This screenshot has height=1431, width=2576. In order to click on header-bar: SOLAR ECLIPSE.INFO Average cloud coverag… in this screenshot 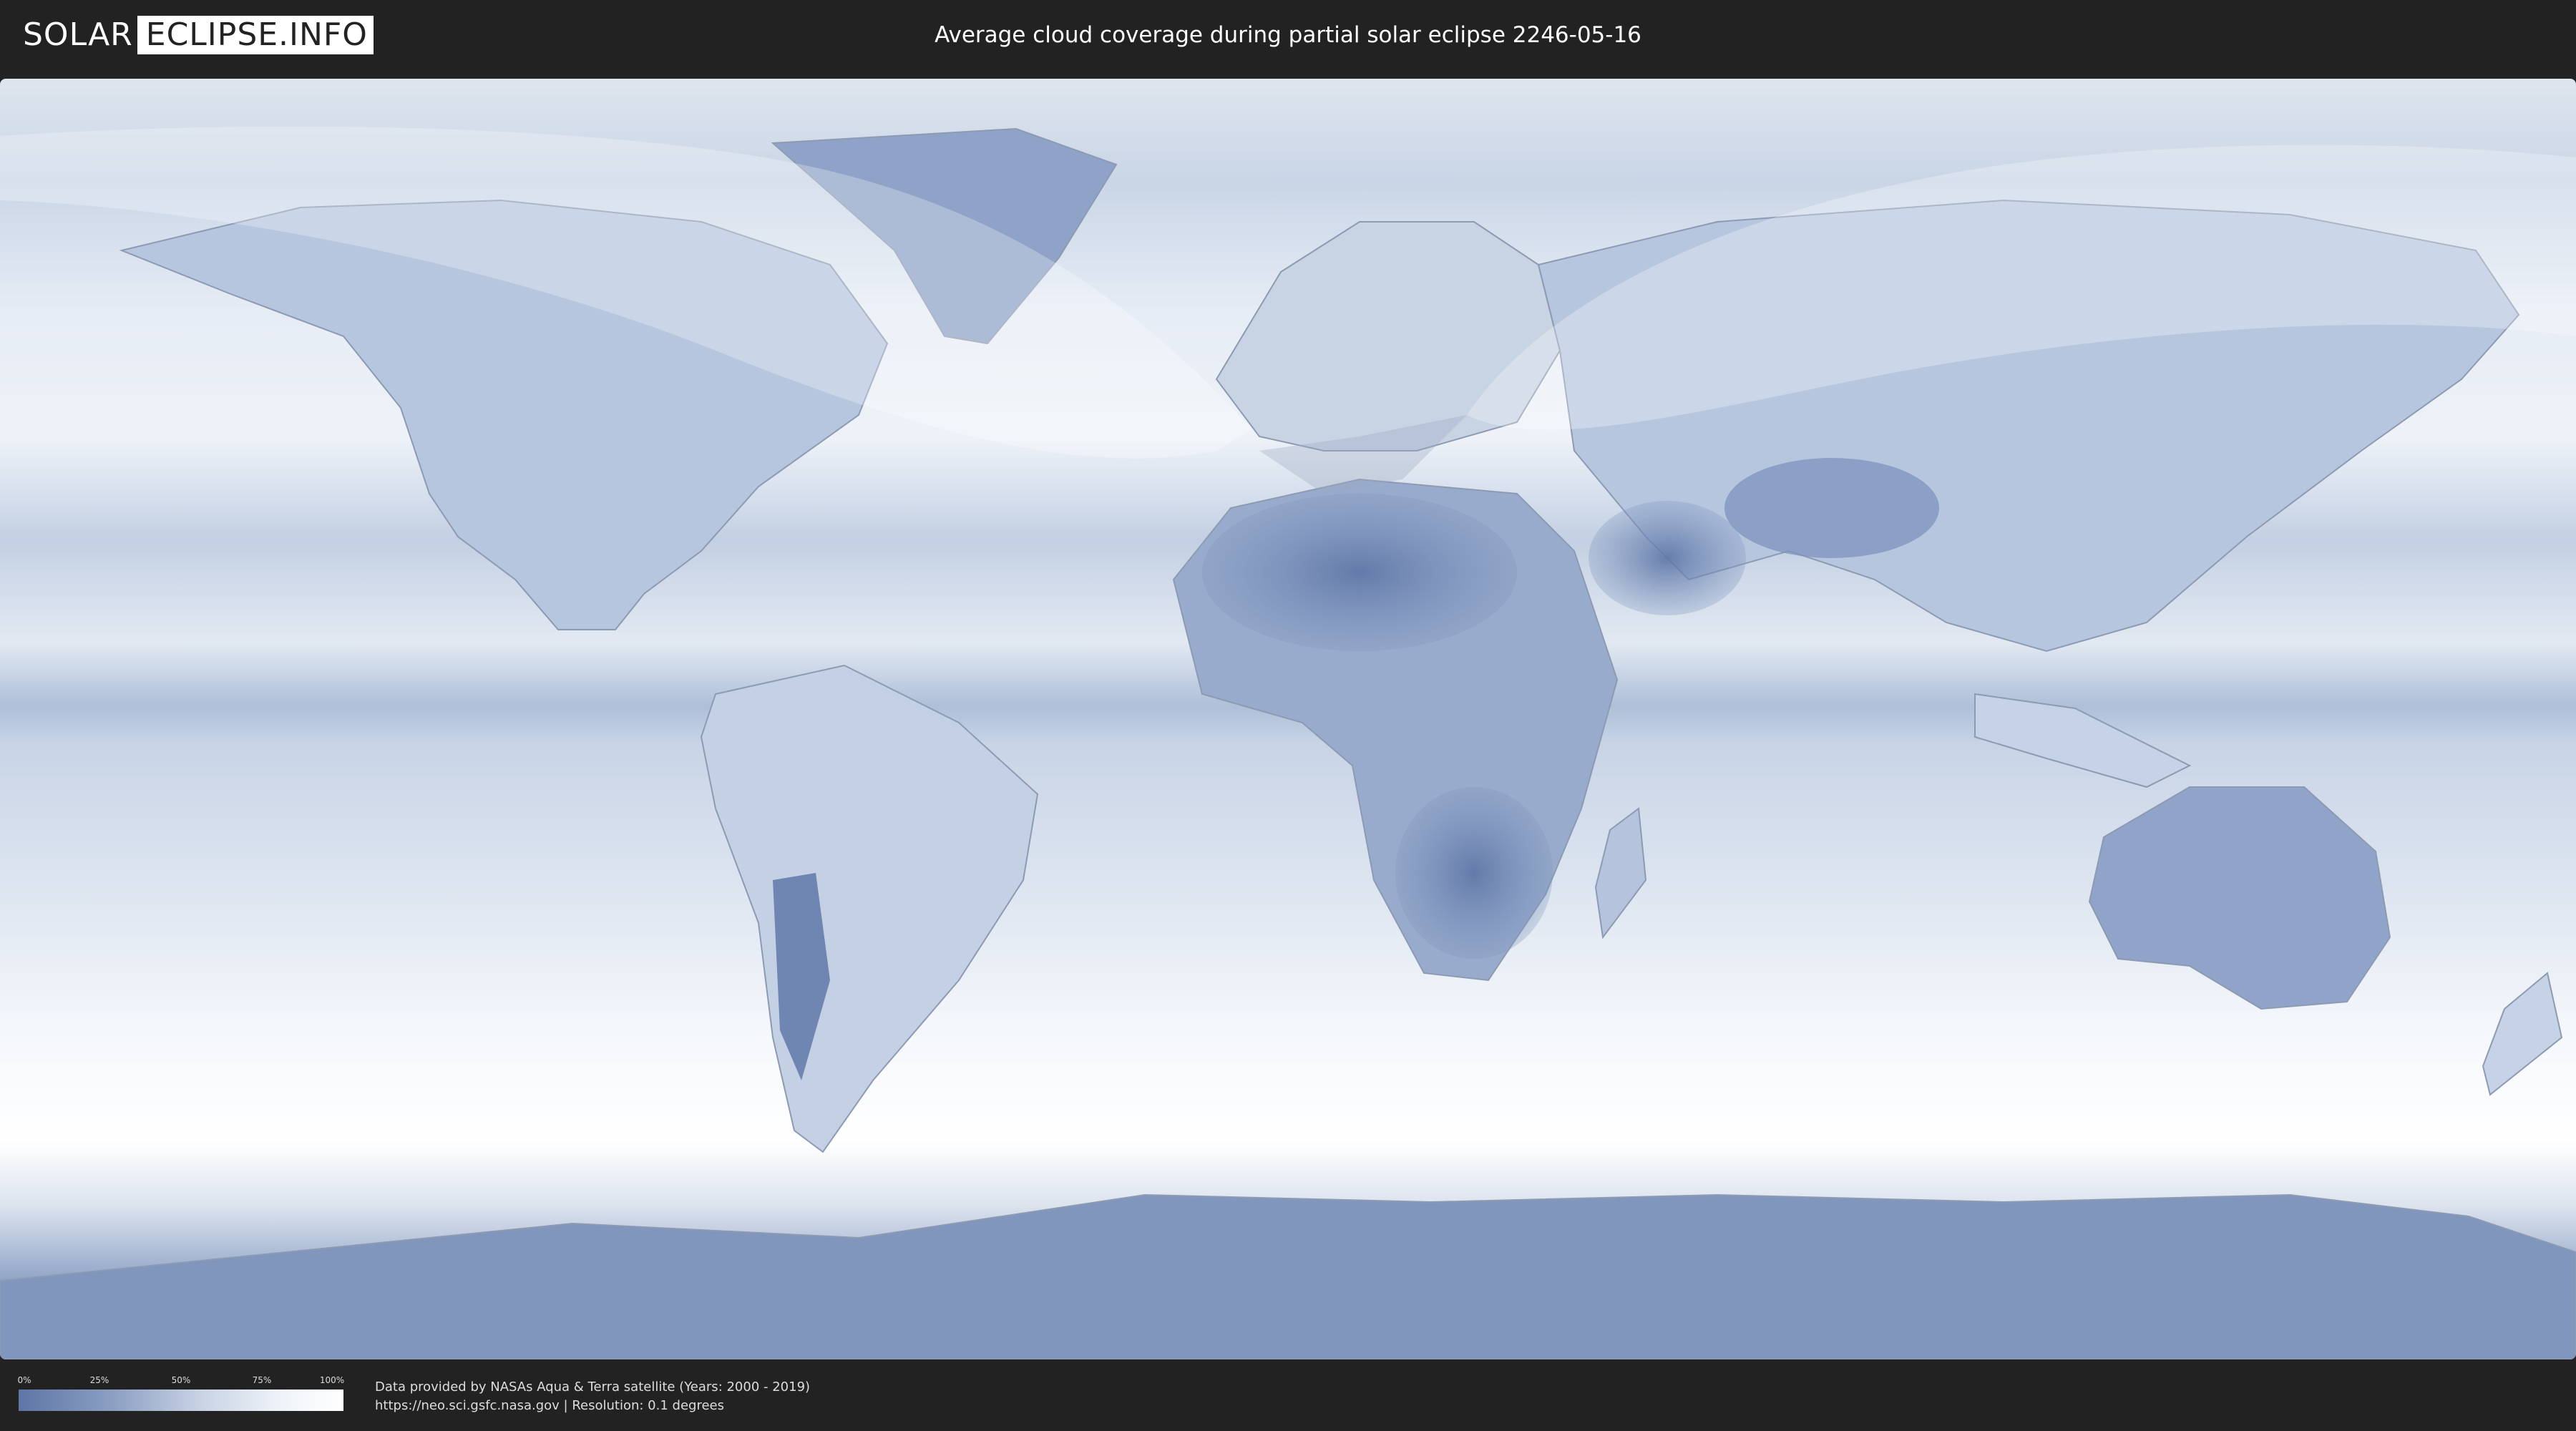, I will do `click(1288, 36)`.